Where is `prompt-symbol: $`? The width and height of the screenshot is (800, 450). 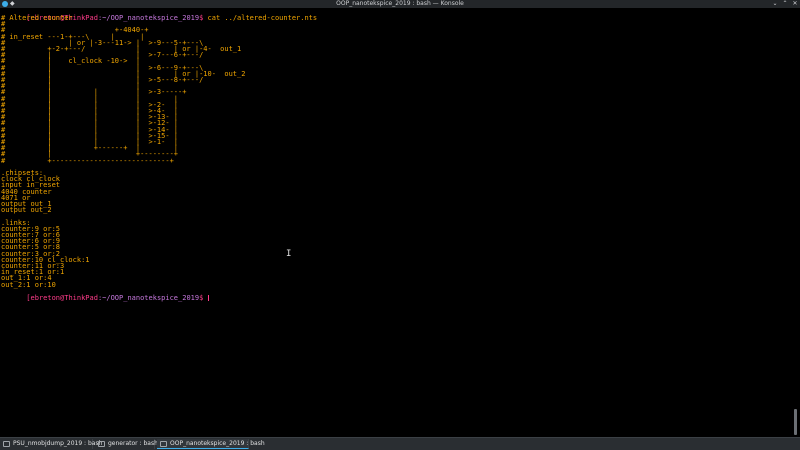
prompt-symbol: $ is located at coordinates (201, 297).